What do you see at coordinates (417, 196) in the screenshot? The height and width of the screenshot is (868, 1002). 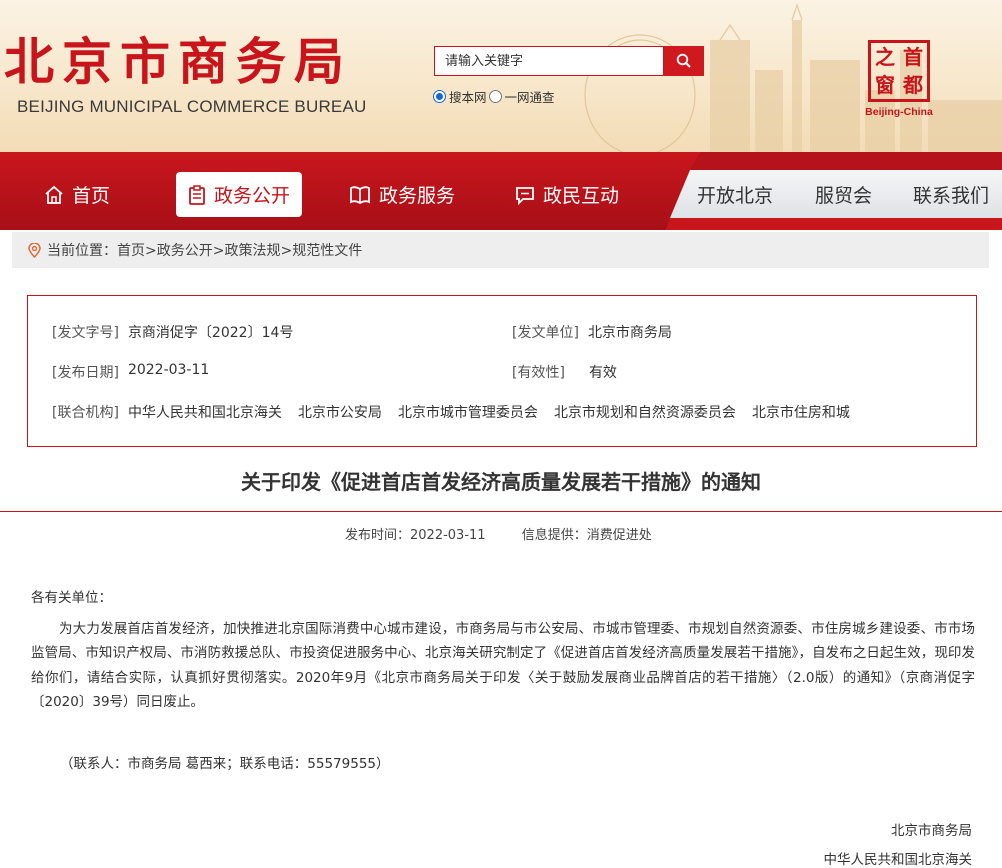 I see `nav-gov-services-label: 政务服务` at bounding box center [417, 196].